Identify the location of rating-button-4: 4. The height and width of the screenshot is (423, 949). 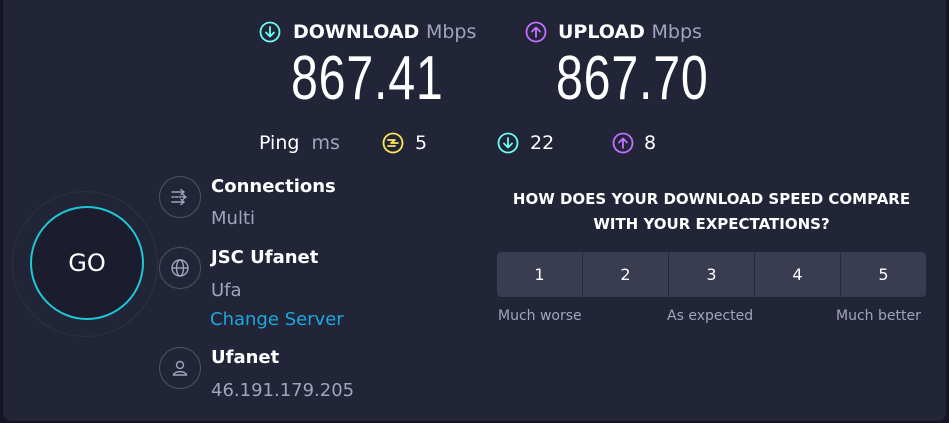
(798, 274).